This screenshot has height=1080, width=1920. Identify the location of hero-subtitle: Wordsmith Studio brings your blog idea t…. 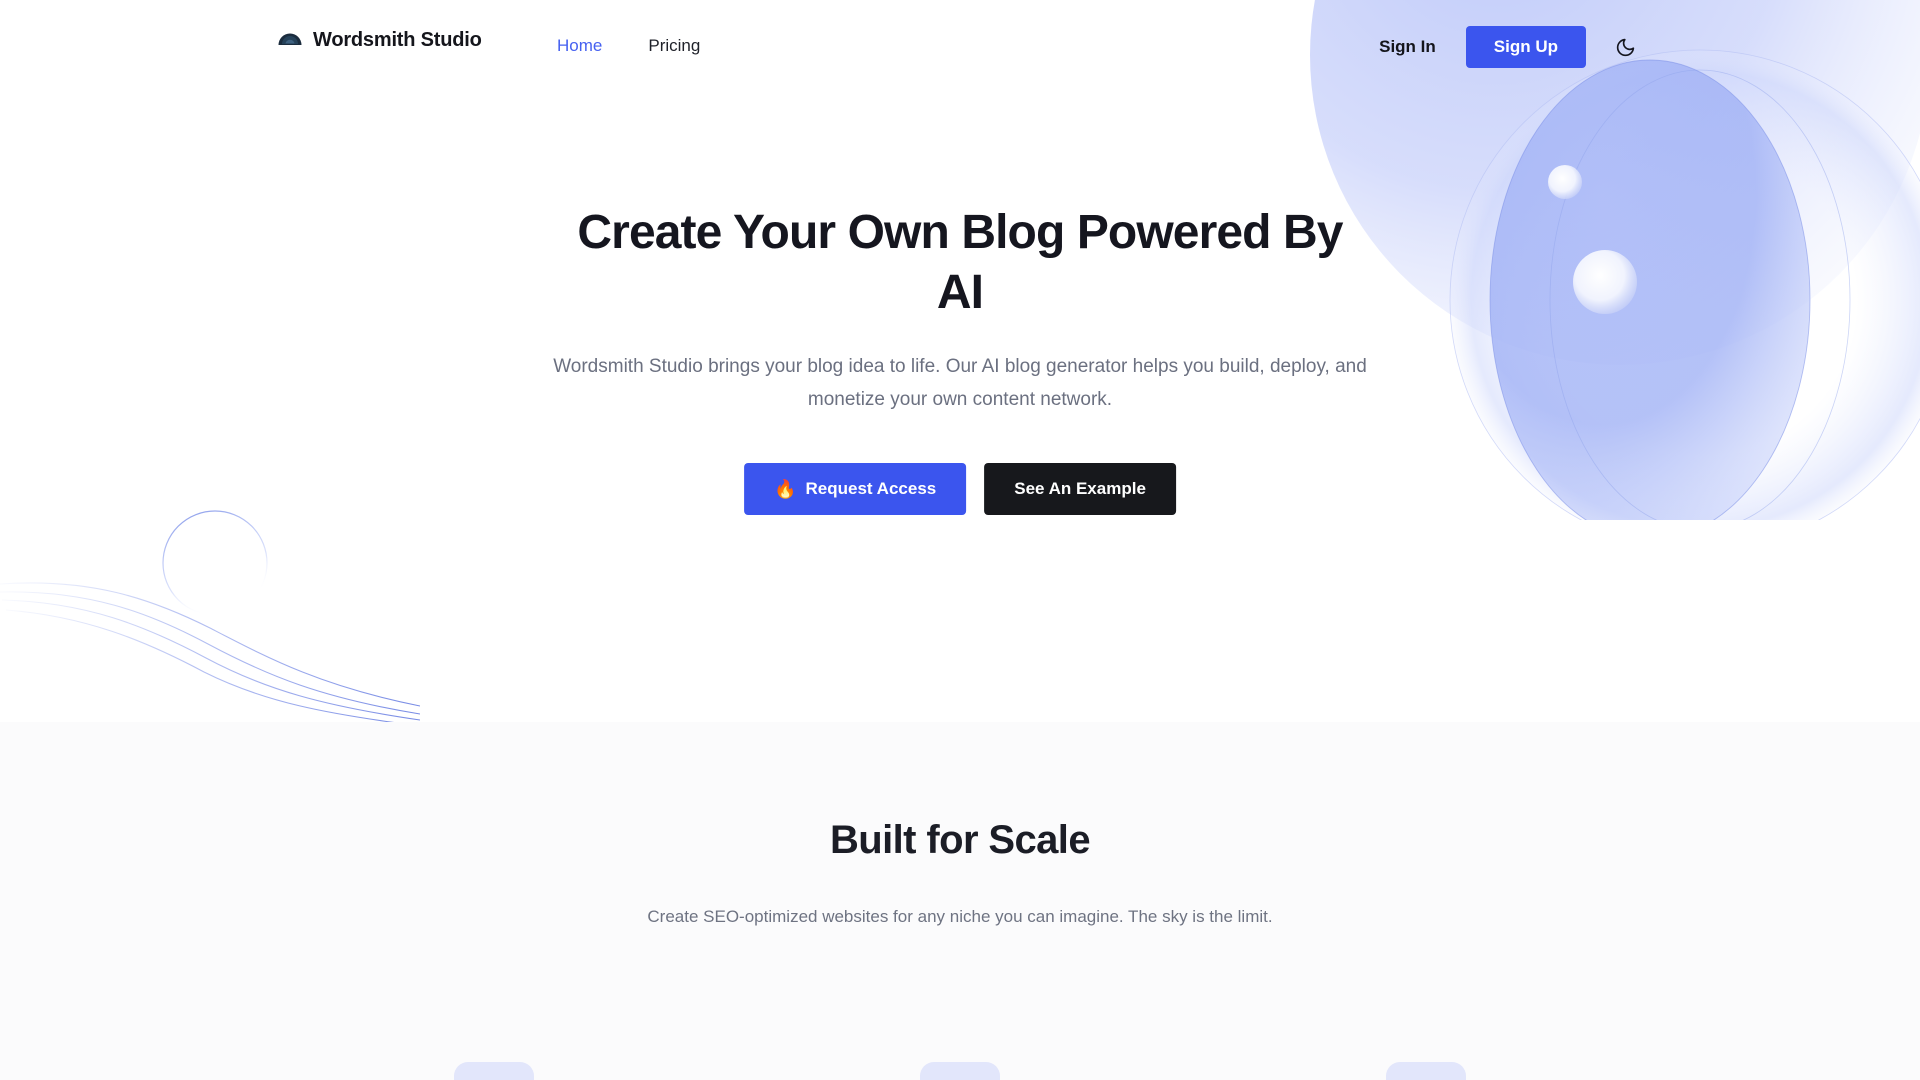
(960, 383).